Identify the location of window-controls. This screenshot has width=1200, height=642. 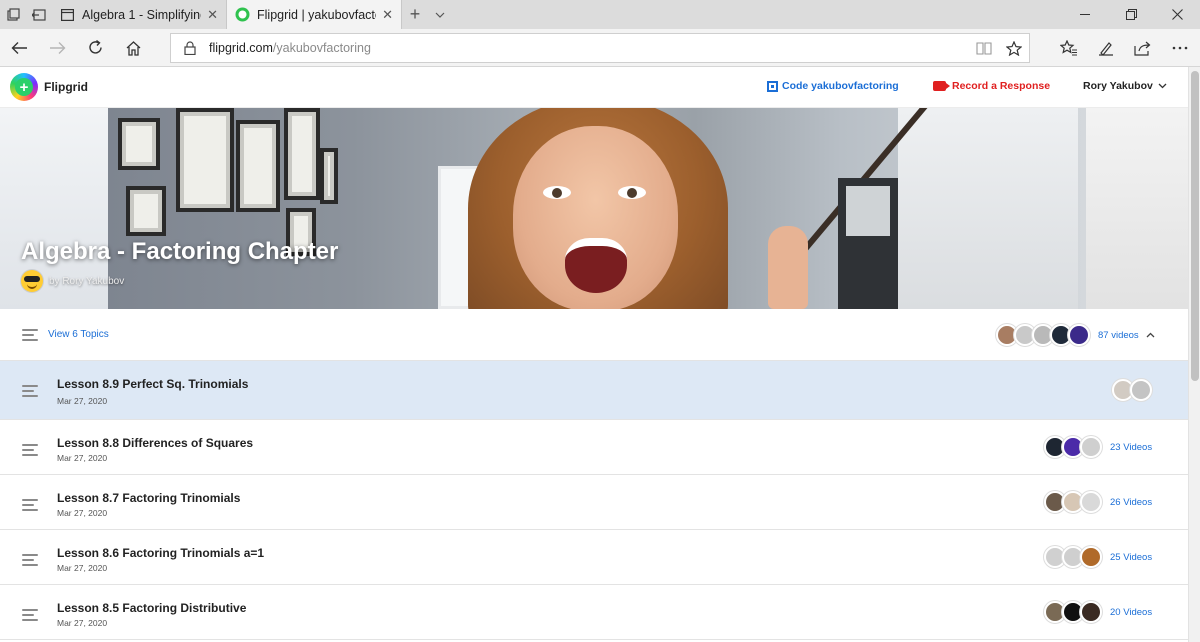
(1131, 14).